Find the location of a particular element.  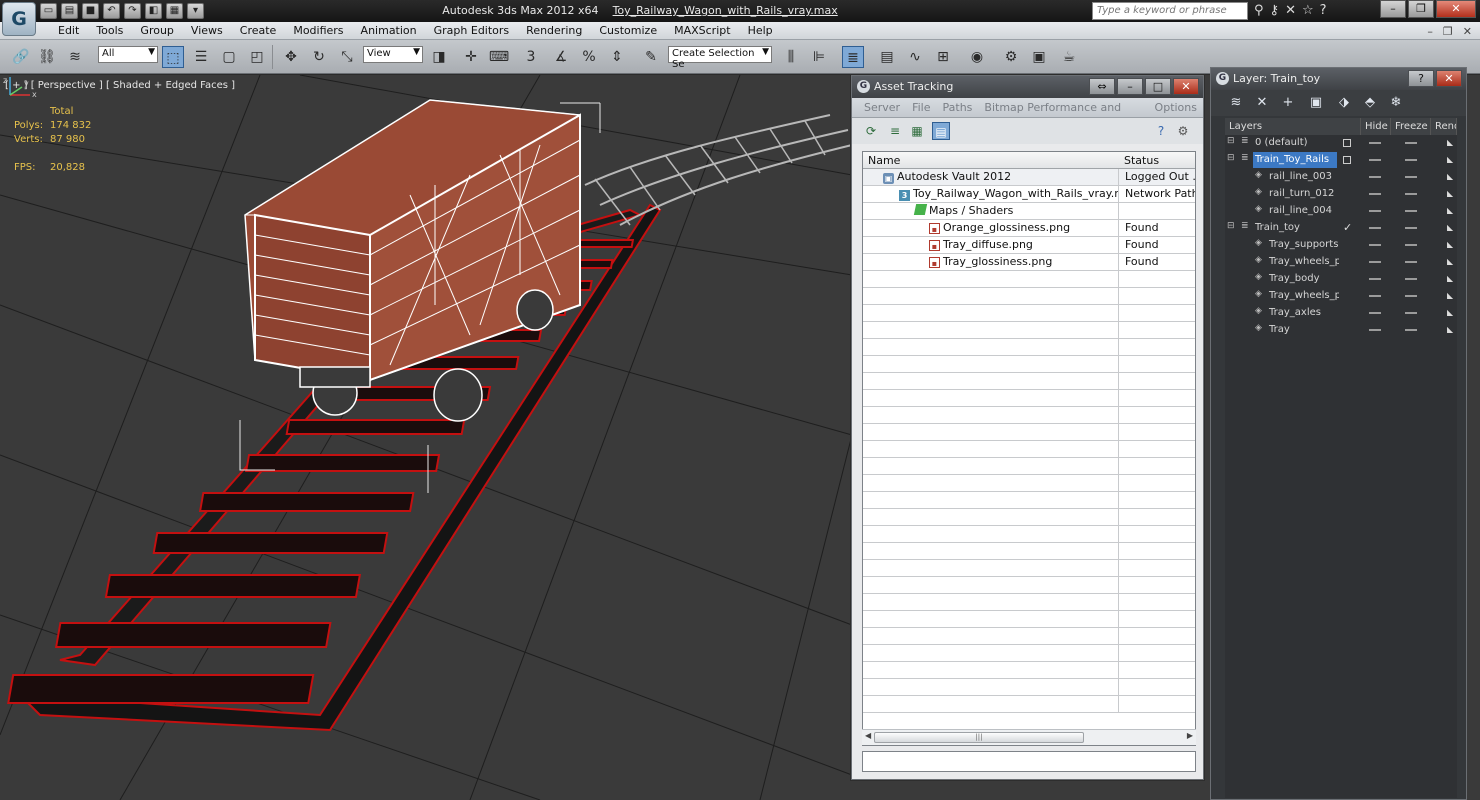

menu-restore-icon: ❐ is located at coordinates (1448, 31).